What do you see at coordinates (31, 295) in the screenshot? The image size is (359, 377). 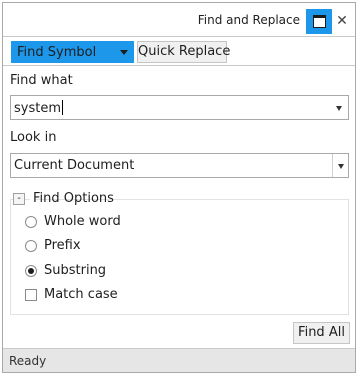 I see `checkbox-icon` at bounding box center [31, 295].